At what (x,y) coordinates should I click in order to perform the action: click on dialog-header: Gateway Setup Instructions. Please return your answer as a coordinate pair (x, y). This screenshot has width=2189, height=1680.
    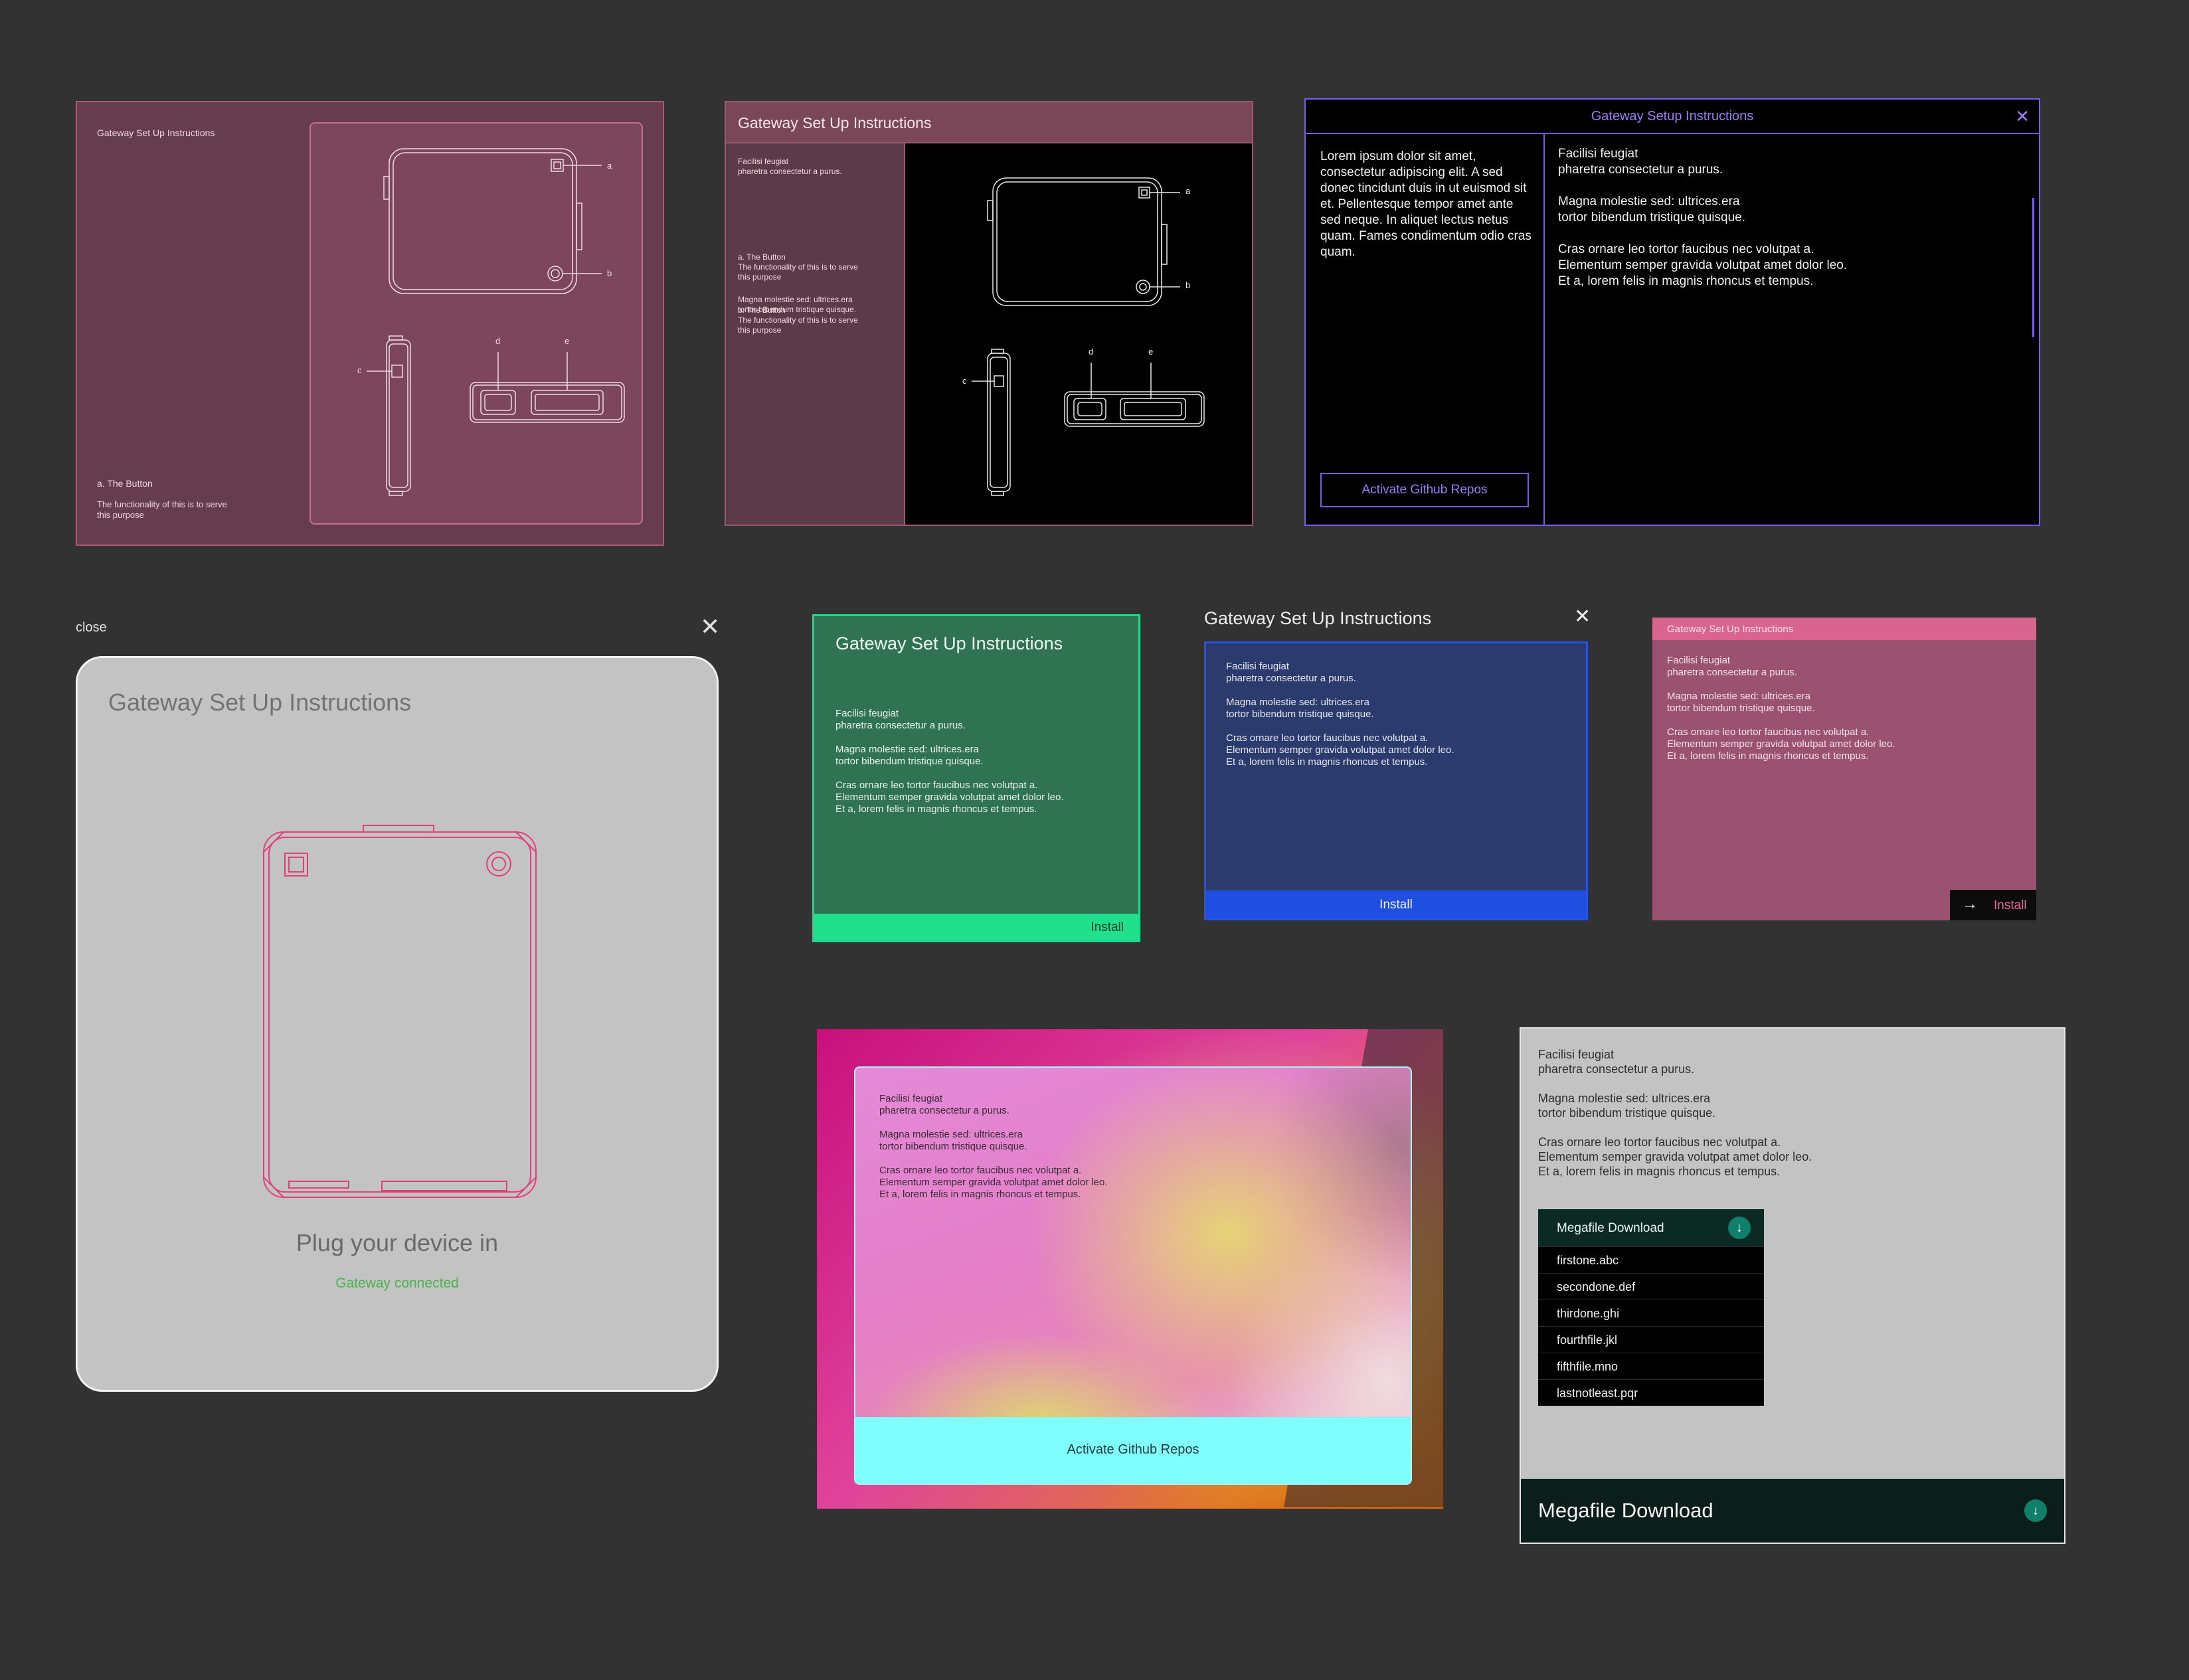
    Looking at the image, I should click on (1672, 117).